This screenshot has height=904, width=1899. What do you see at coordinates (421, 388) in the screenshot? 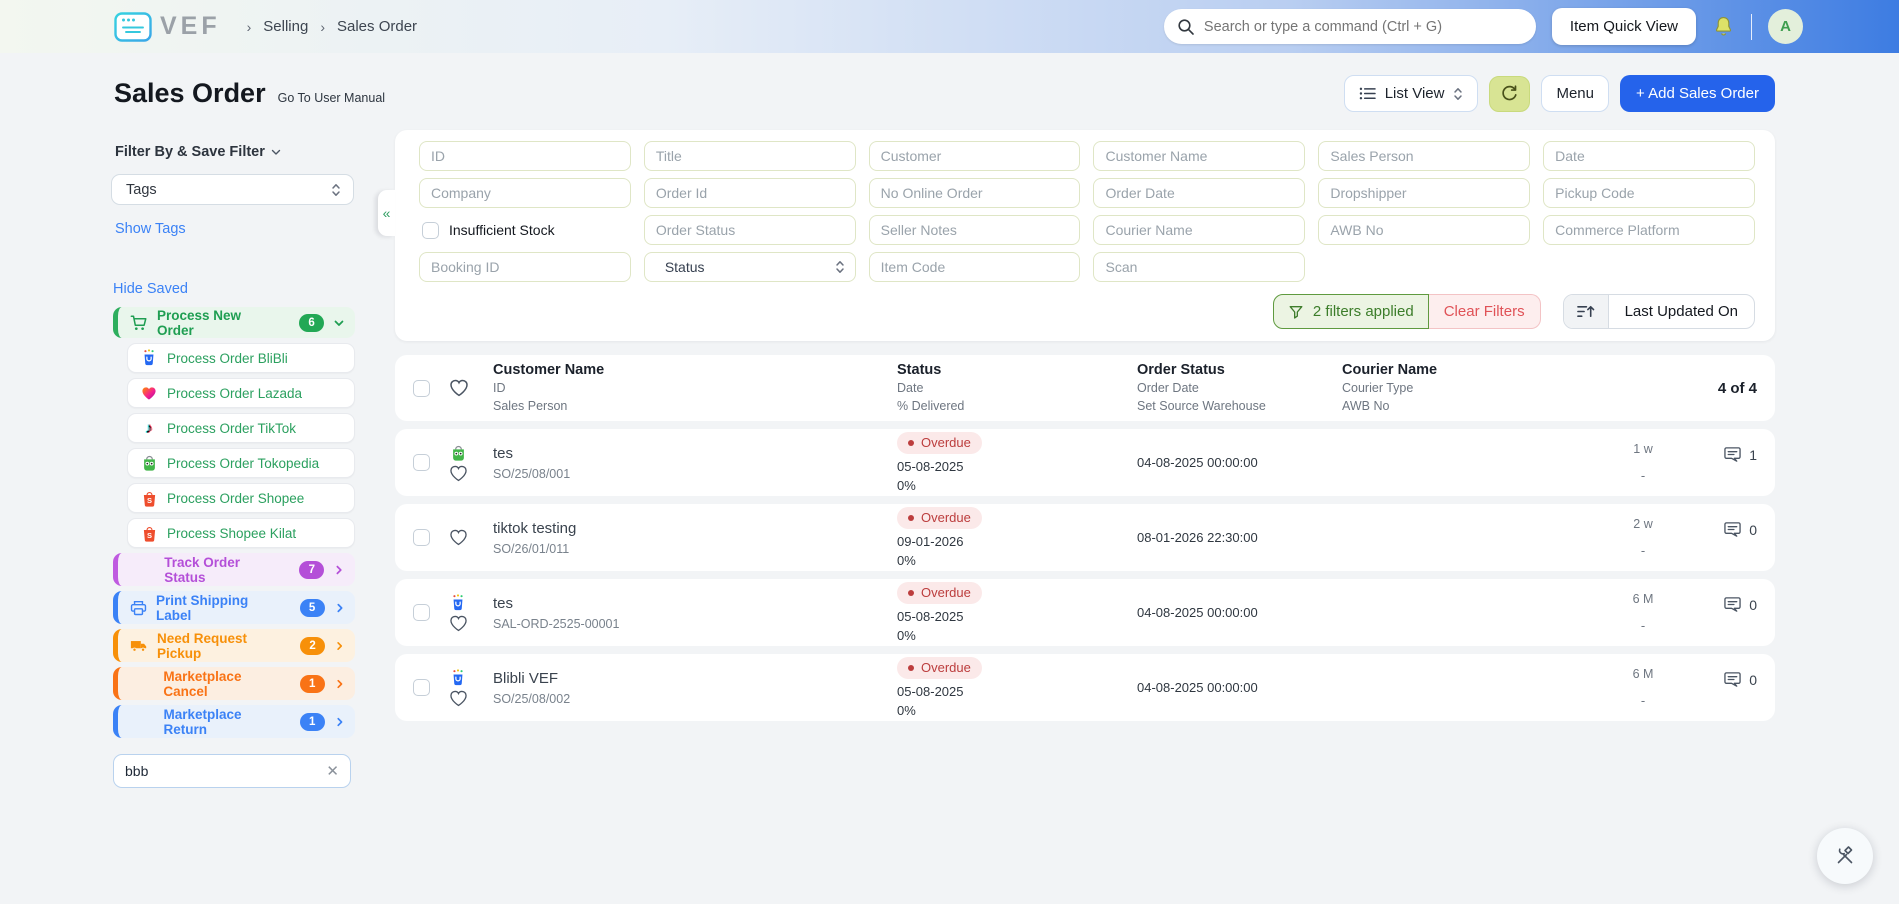
I see `select-all-checkbox` at bounding box center [421, 388].